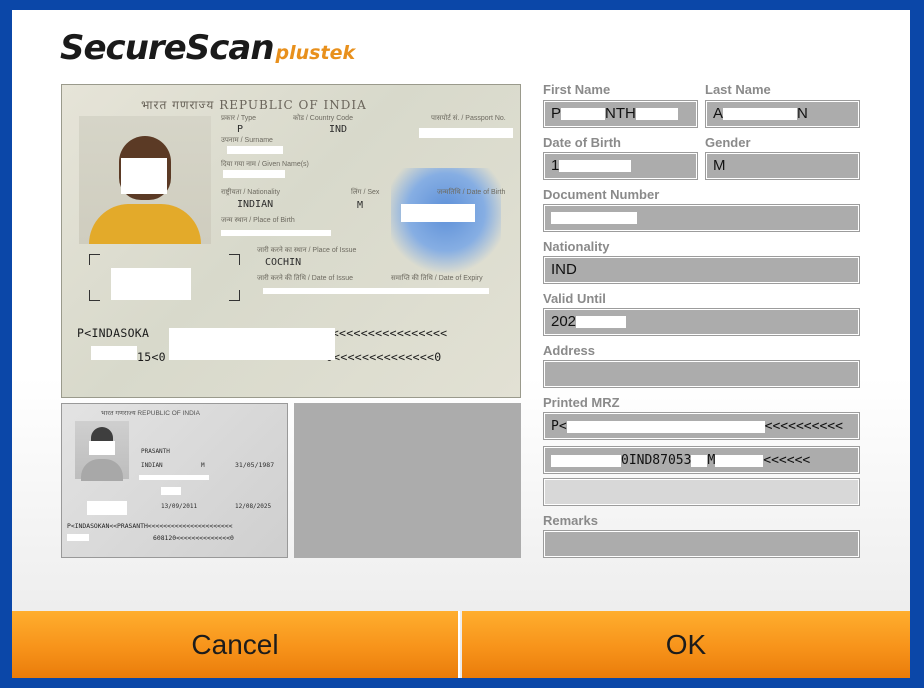 The image size is (924, 688). Describe the element at coordinates (594, 218) in the screenshot. I see `doc-number-redaction` at that location.